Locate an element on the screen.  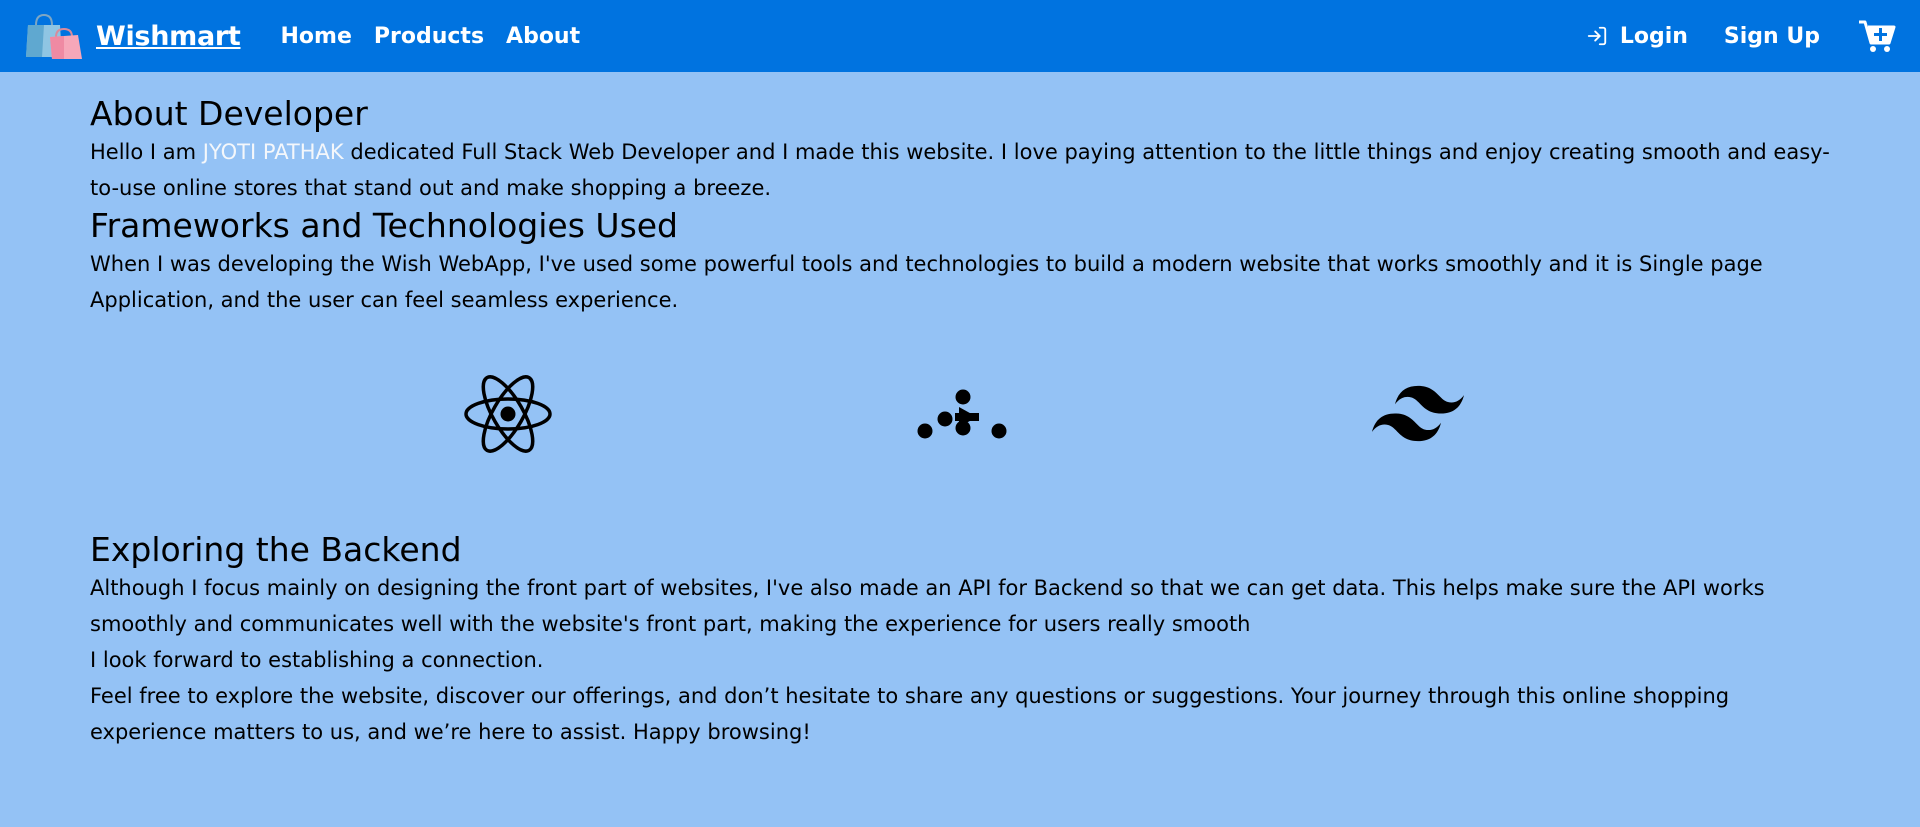
tech-icons-row is located at coordinates (963, 414).